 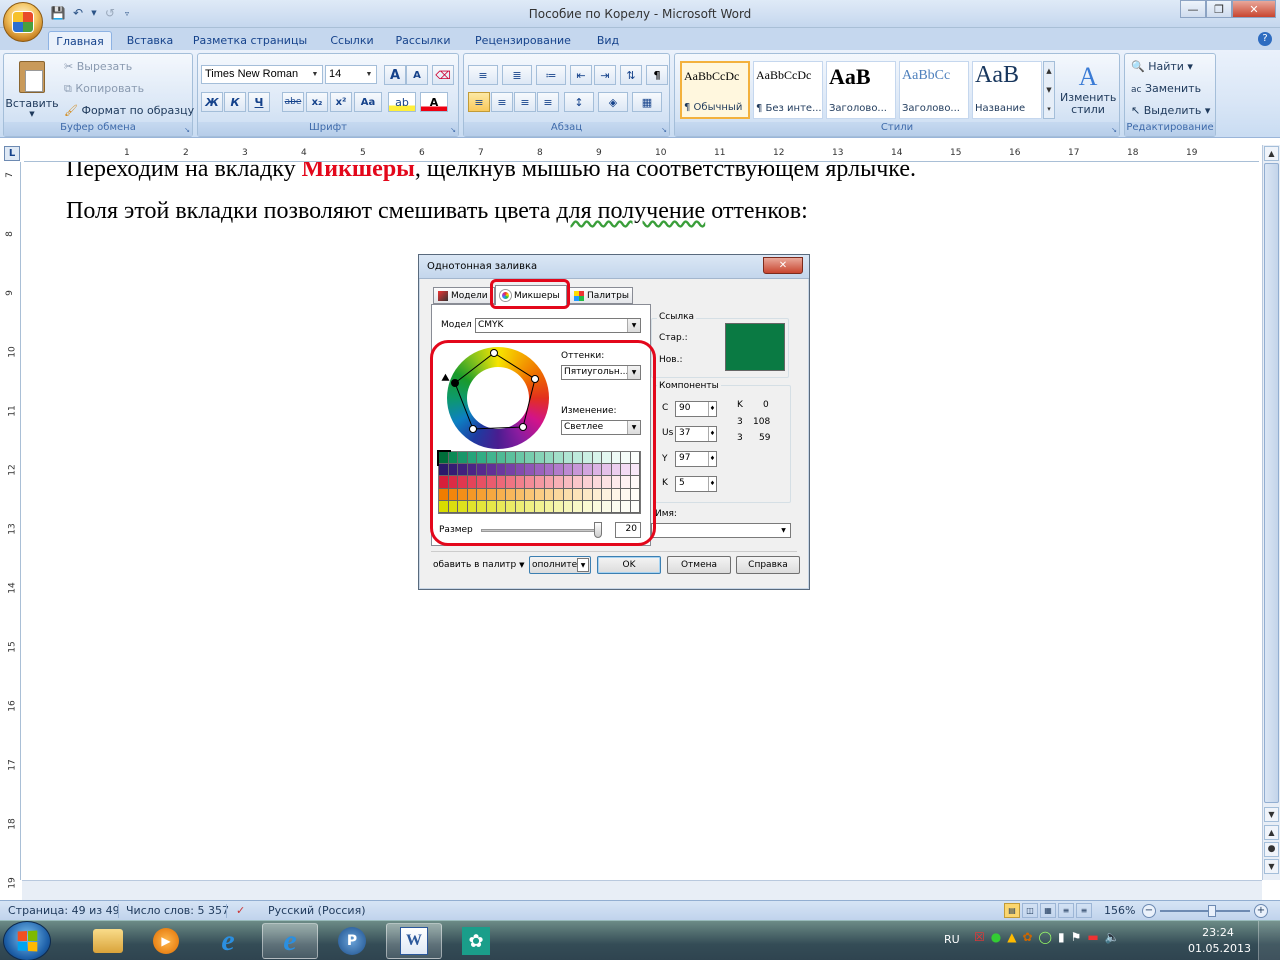 I want to click on help-icon: ?, so click(x=1265, y=39).